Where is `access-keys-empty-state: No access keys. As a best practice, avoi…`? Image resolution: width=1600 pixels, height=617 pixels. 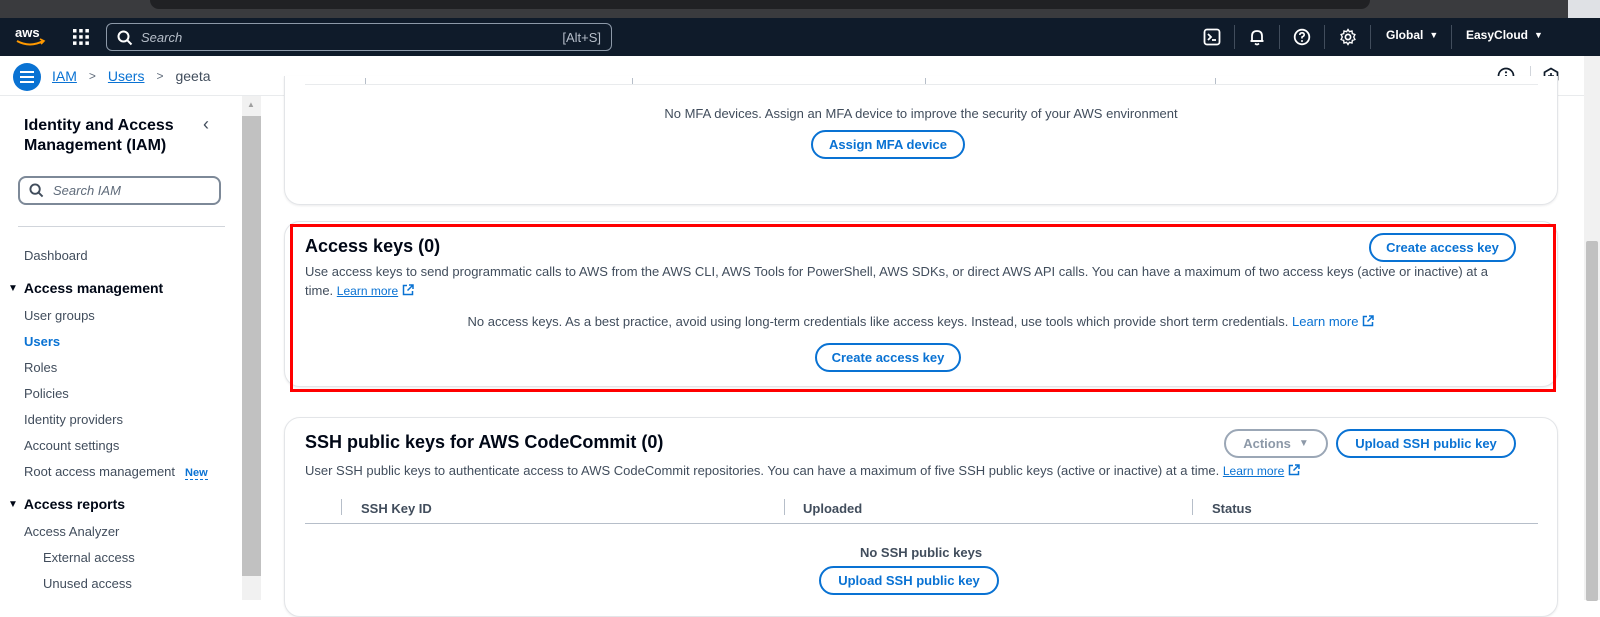
access-keys-empty-state: No access keys. As a best practice, avoi… is located at coordinates (921, 321).